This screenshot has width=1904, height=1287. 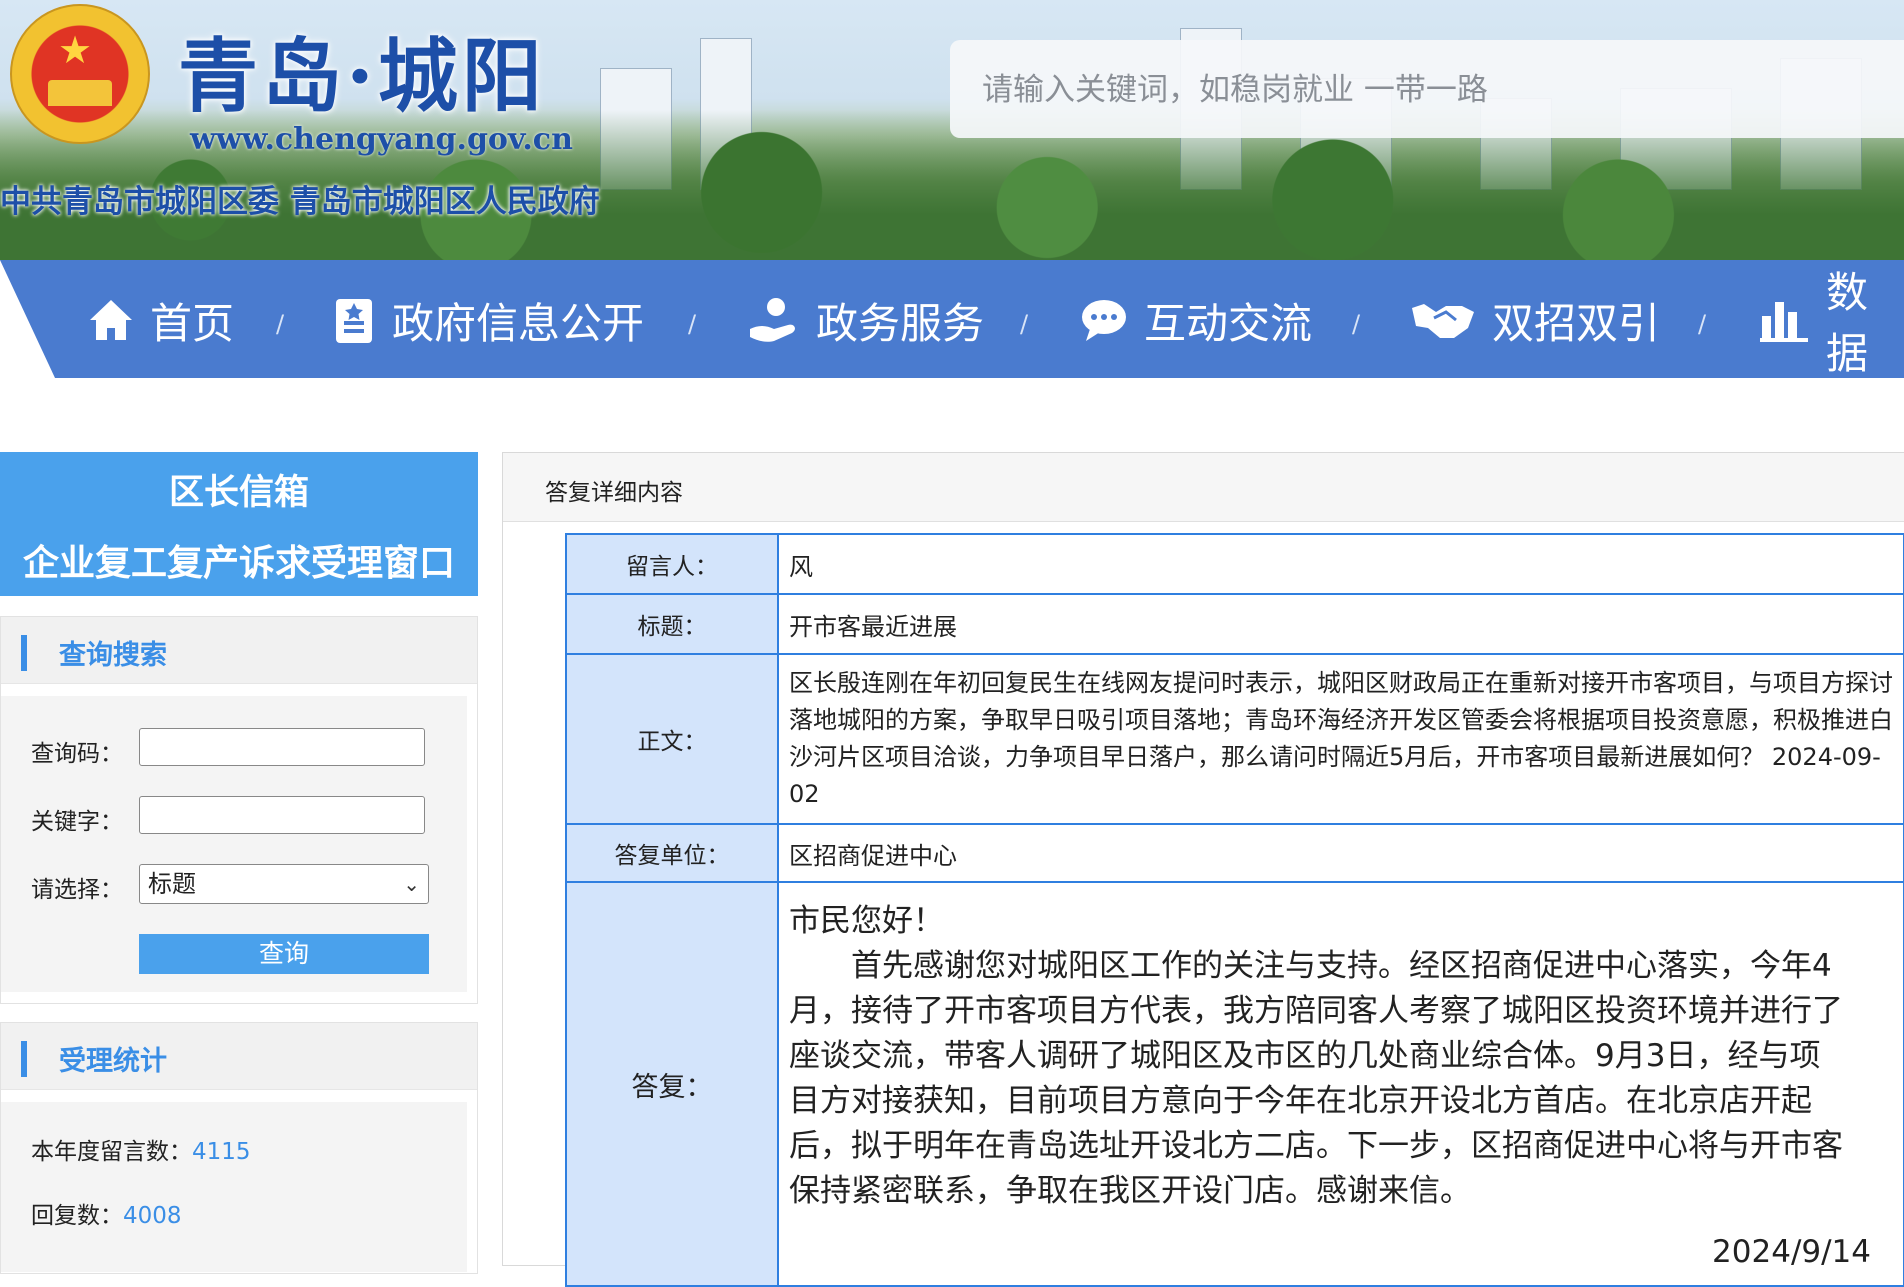 I want to click on nav-item-interaction: 互动交流, so click(x=1196, y=320).